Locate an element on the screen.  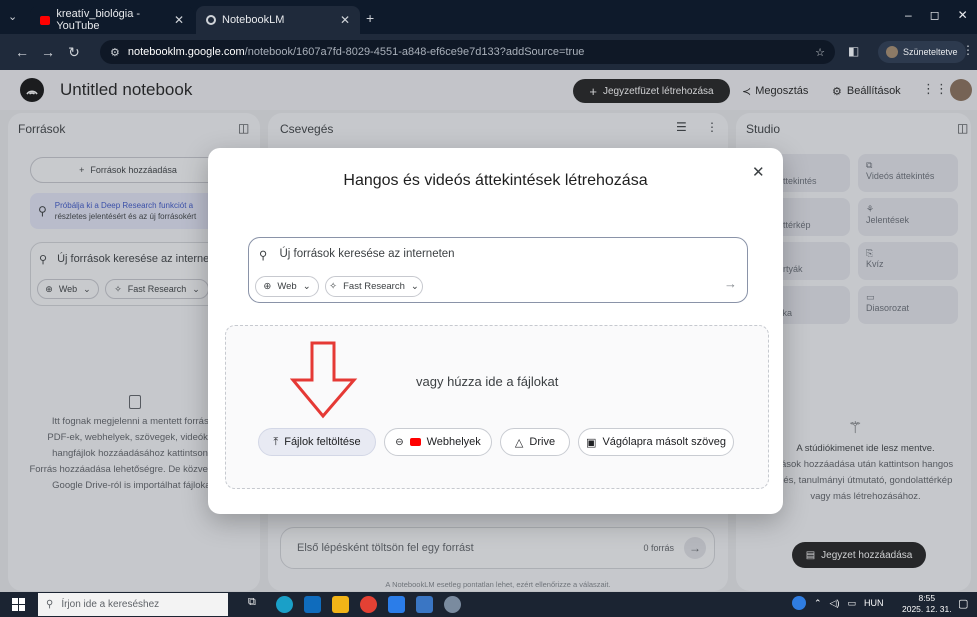
help-icon is located at coordinates (799, 603).